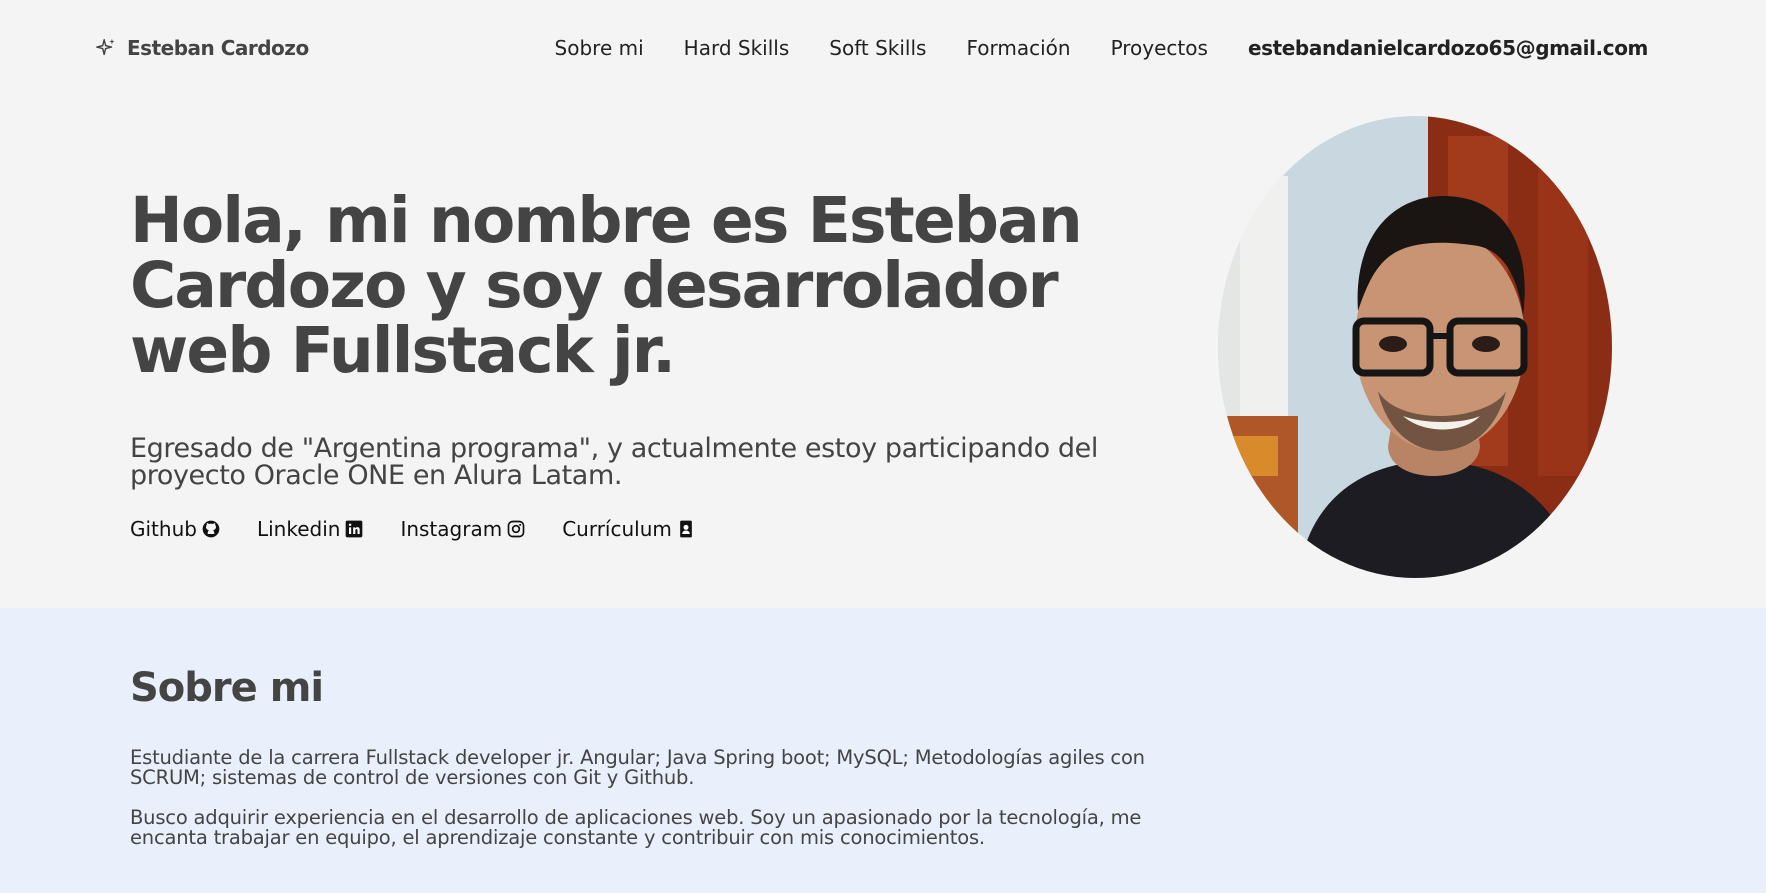  I want to click on social-links: Github Linkedin Instagram Currículum, so click(413, 529).